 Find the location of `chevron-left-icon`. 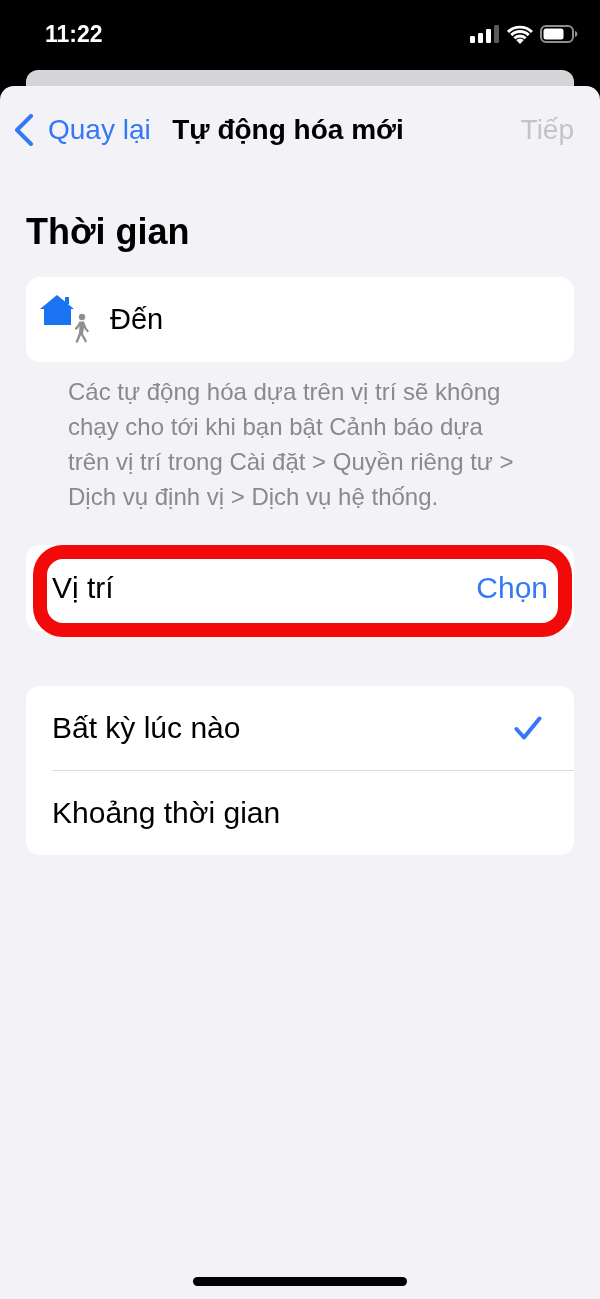

chevron-left-icon is located at coordinates (24, 130).